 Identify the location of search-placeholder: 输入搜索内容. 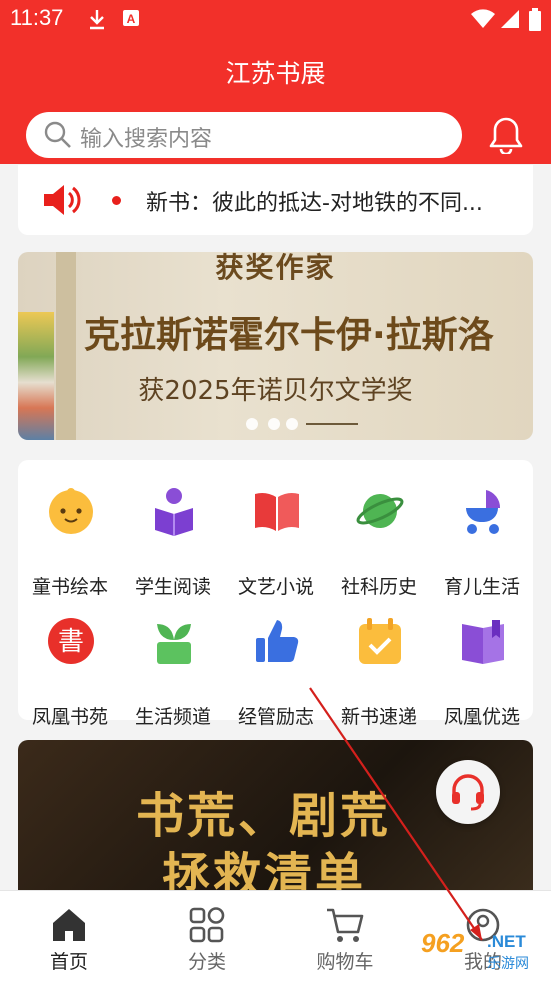
(146, 139).